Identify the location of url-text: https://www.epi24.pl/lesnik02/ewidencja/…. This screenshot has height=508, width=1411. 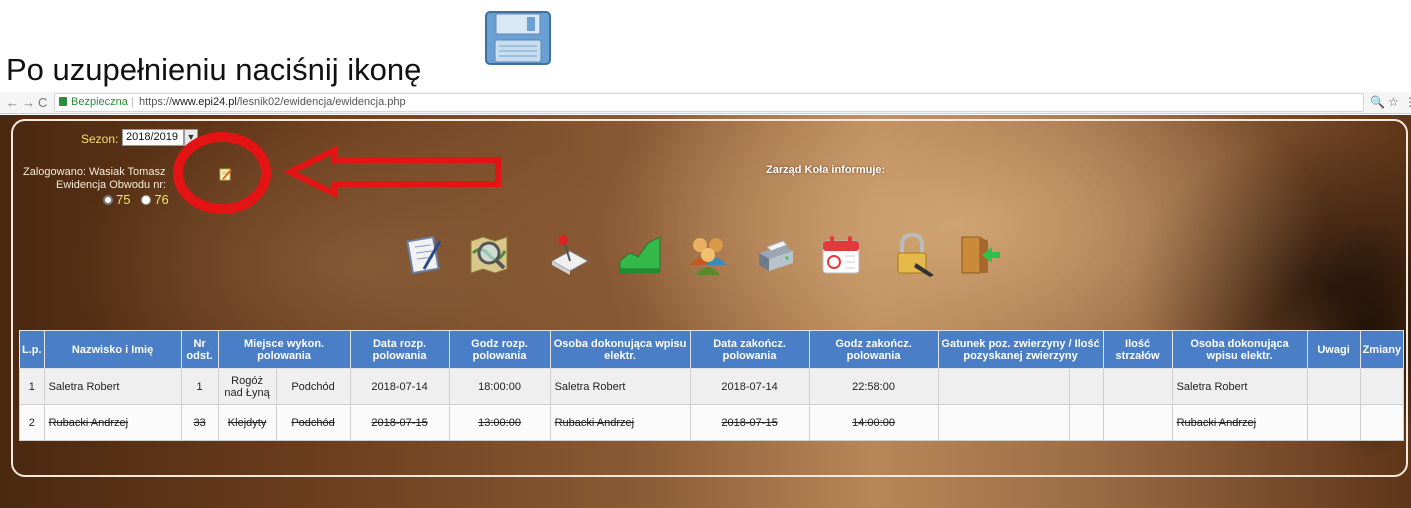
(272, 102).